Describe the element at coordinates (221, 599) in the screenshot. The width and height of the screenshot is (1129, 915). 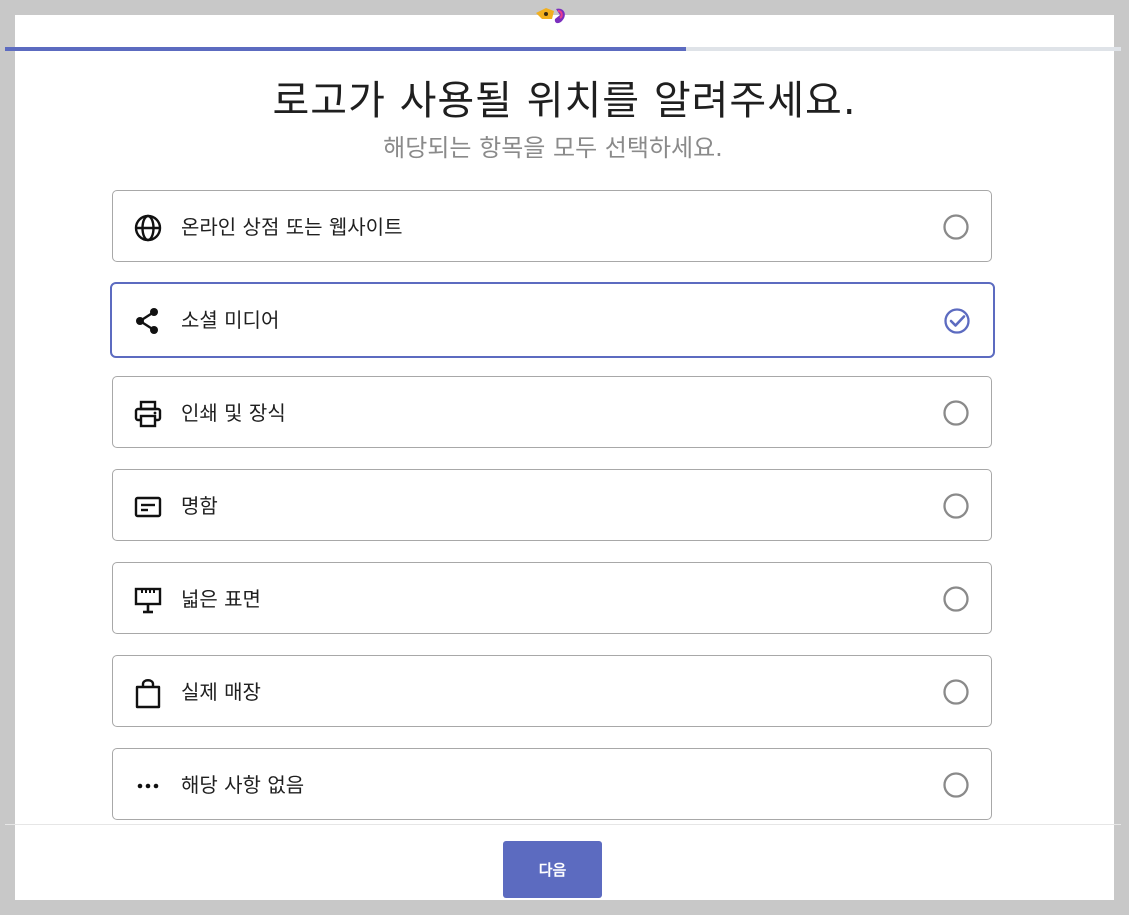
I see `option-label: 넓은 표면` at that location.